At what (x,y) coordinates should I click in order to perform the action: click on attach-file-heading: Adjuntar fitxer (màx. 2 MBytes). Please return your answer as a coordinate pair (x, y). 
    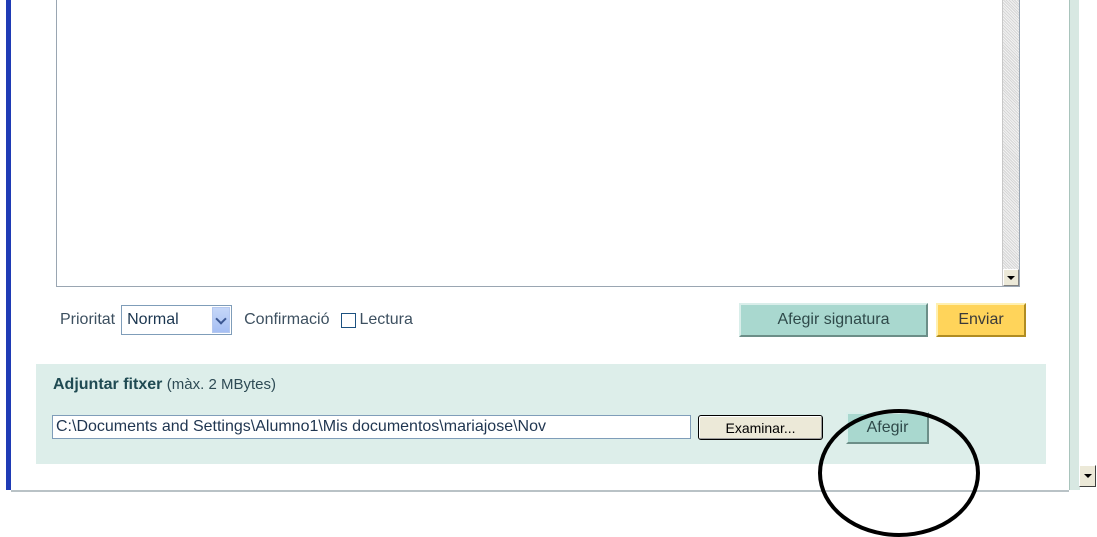
    Looking at the image, I should click on (164, 385).